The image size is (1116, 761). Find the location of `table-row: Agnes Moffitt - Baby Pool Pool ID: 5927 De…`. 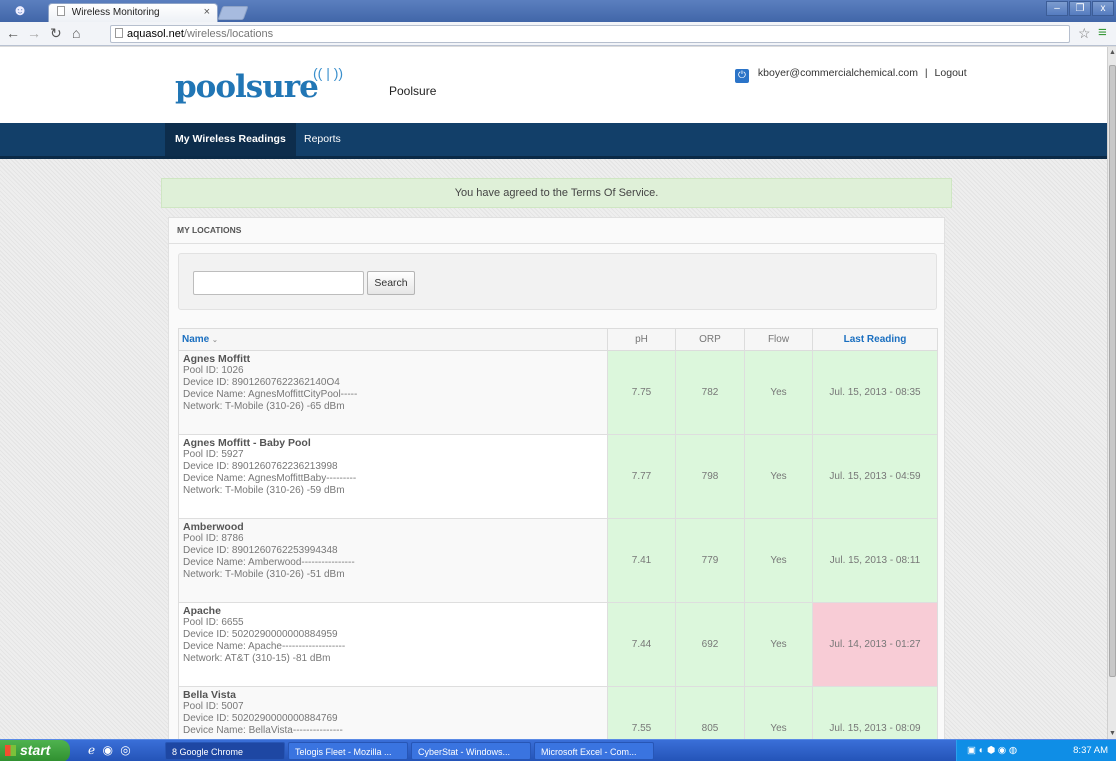

table-row: Agnes Moffitt - Baby Pool Pool ID: 5927 De… is located at coordinates (558, 476).